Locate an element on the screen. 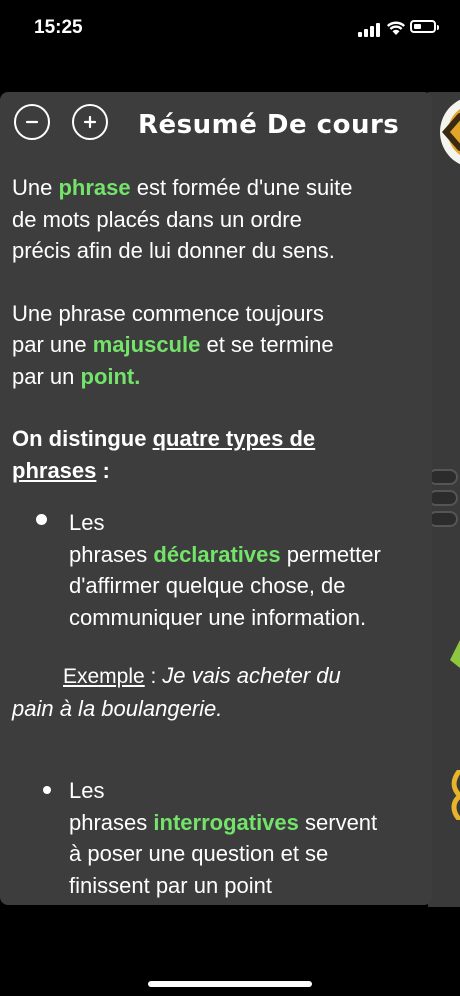 Image resolution: width=460 pixels, height=996 pixels. plus-icon is located at coordinates (90, 122).